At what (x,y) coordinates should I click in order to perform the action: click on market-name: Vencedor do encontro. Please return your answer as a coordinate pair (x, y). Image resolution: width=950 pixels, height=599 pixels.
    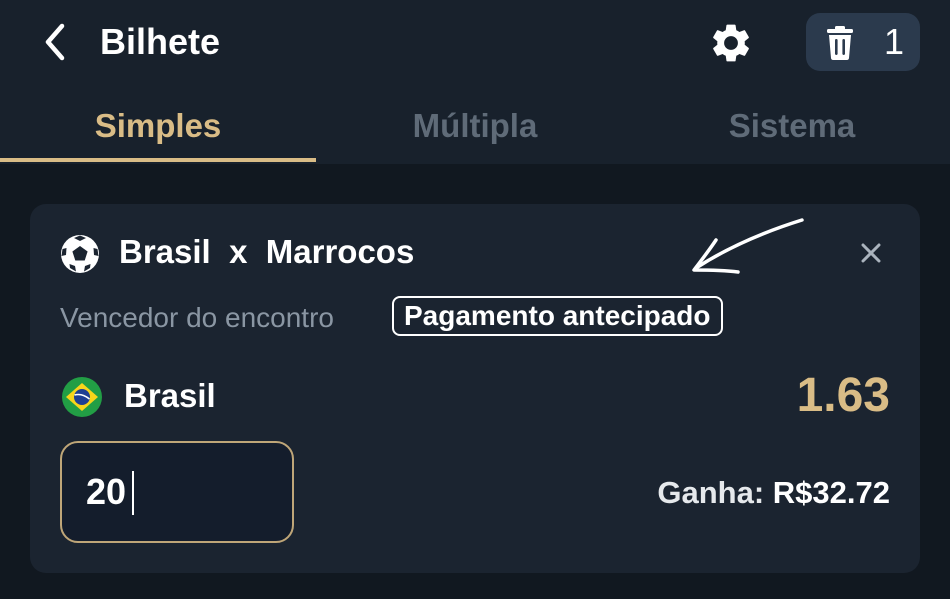
    Looking at the image, I should click on (197, 317).